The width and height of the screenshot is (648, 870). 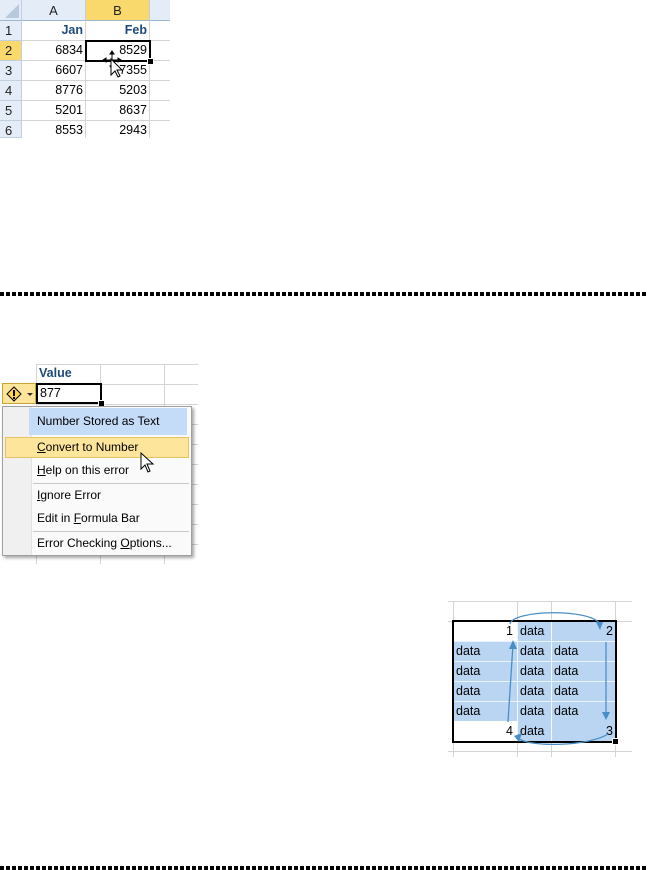 I want to click on menu-item-help-on-error: Help on this error, so click(x=83, y=470).